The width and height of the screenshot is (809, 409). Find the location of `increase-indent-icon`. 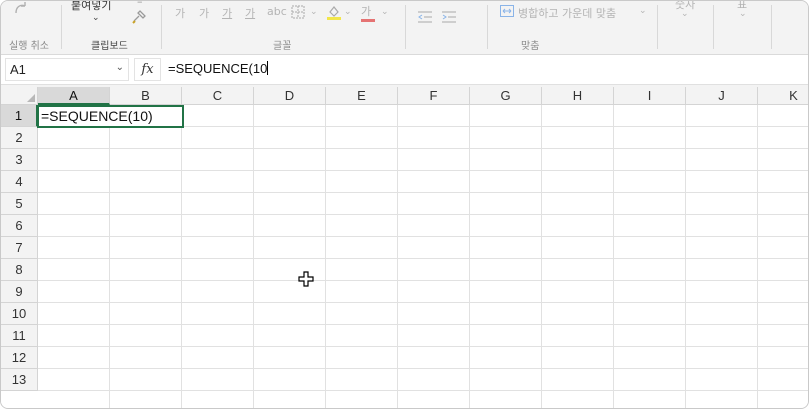

increase-indent-icon is located at coordinates (449, 18).